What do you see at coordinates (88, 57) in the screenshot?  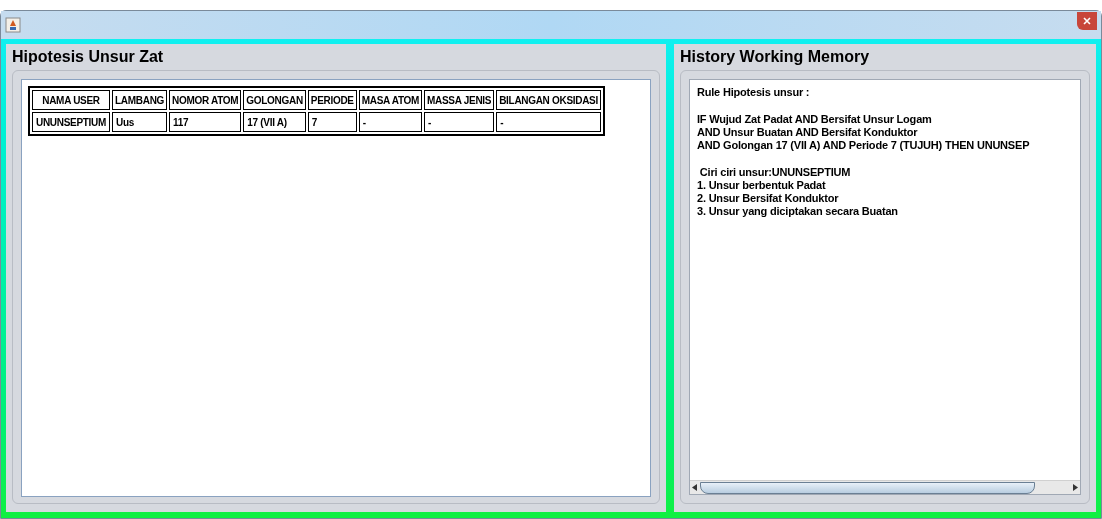 I see `panel-title: Hipotesis Unsur Zat` at bounding box center [88, 57].